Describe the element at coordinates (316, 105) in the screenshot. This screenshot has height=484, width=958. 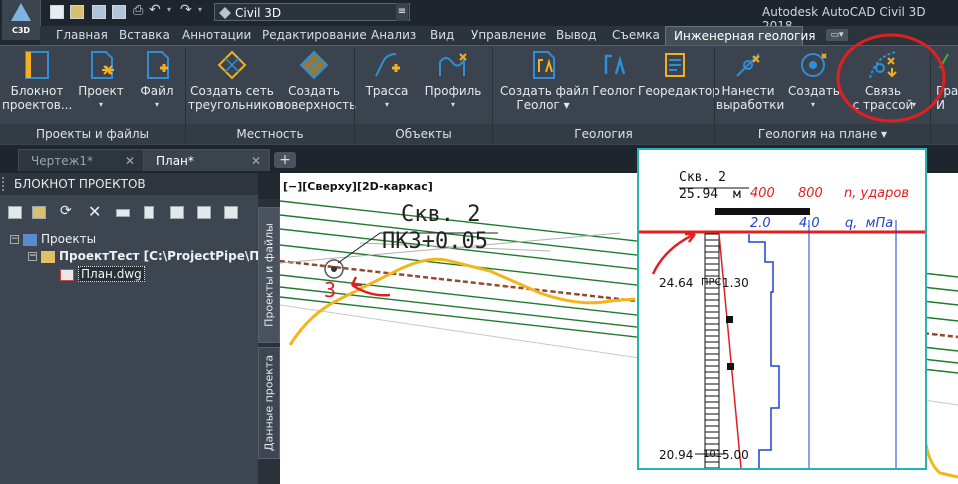
I see `create-surface-label-2: поверхность` at that location.